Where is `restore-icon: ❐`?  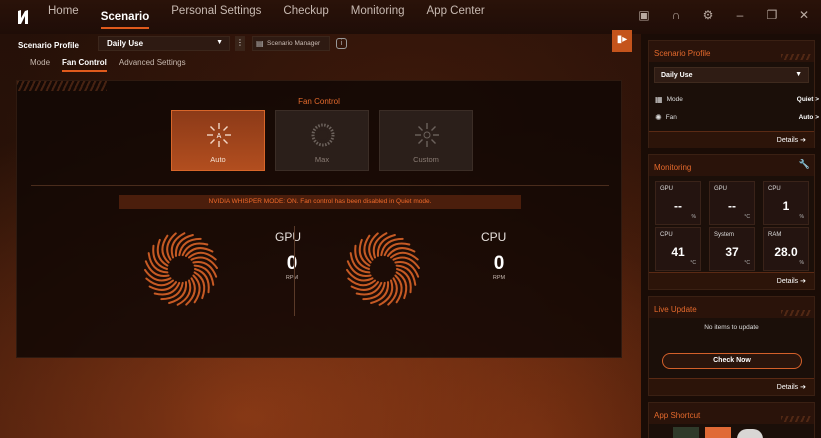 restore-icon: ❐ is located at coordinates (772, 15).